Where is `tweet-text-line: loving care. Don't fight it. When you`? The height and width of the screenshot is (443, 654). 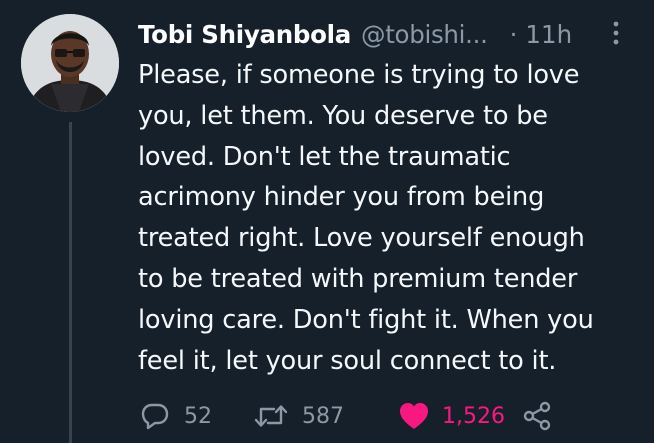 tweet-text-line: loving care. Don't fight it. When you is located at coordinates (366, 319).